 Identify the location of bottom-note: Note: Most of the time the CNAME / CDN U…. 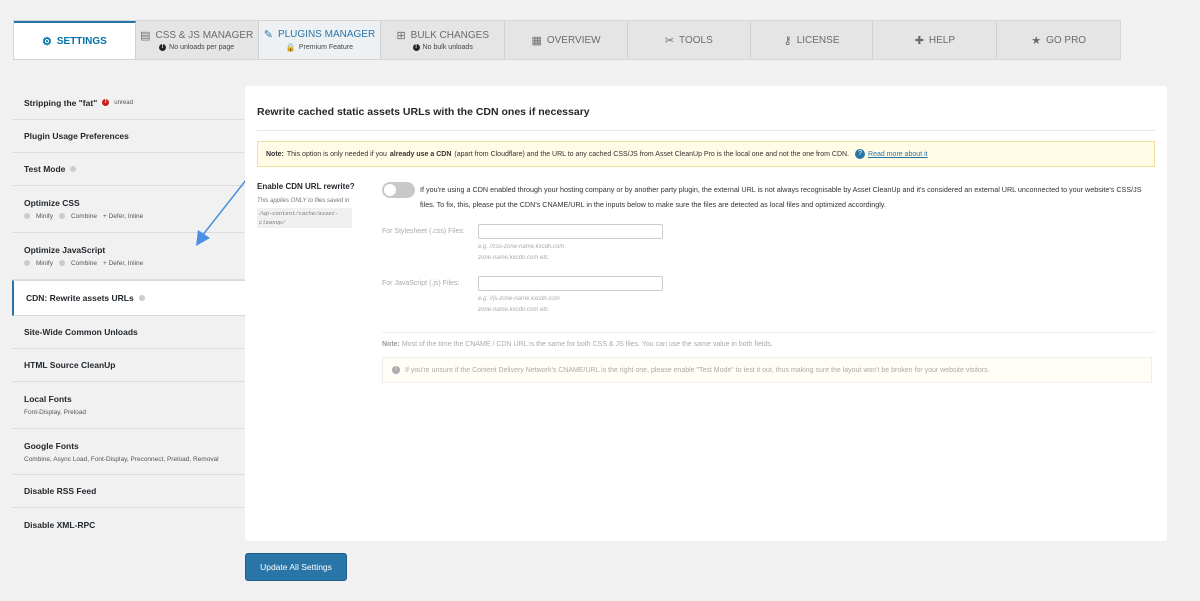
(577, 344).